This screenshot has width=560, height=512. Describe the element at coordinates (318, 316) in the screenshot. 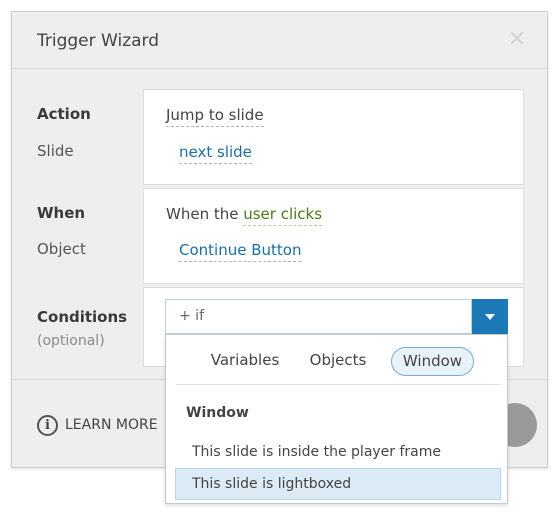

I see `conditions-input: + if` at that location.